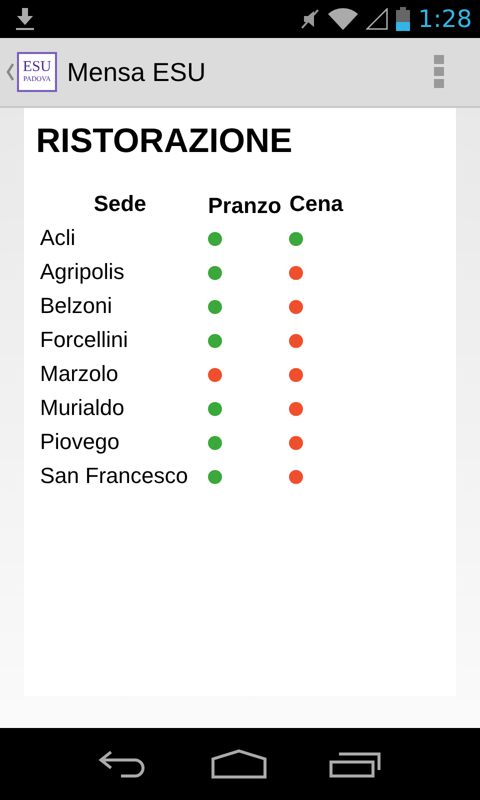 This screenshot has height=800, width=480. What do you see at coordinates (343, 19) in the screenshot?
I see `wifi-icon` at bounding box center [343, 19].